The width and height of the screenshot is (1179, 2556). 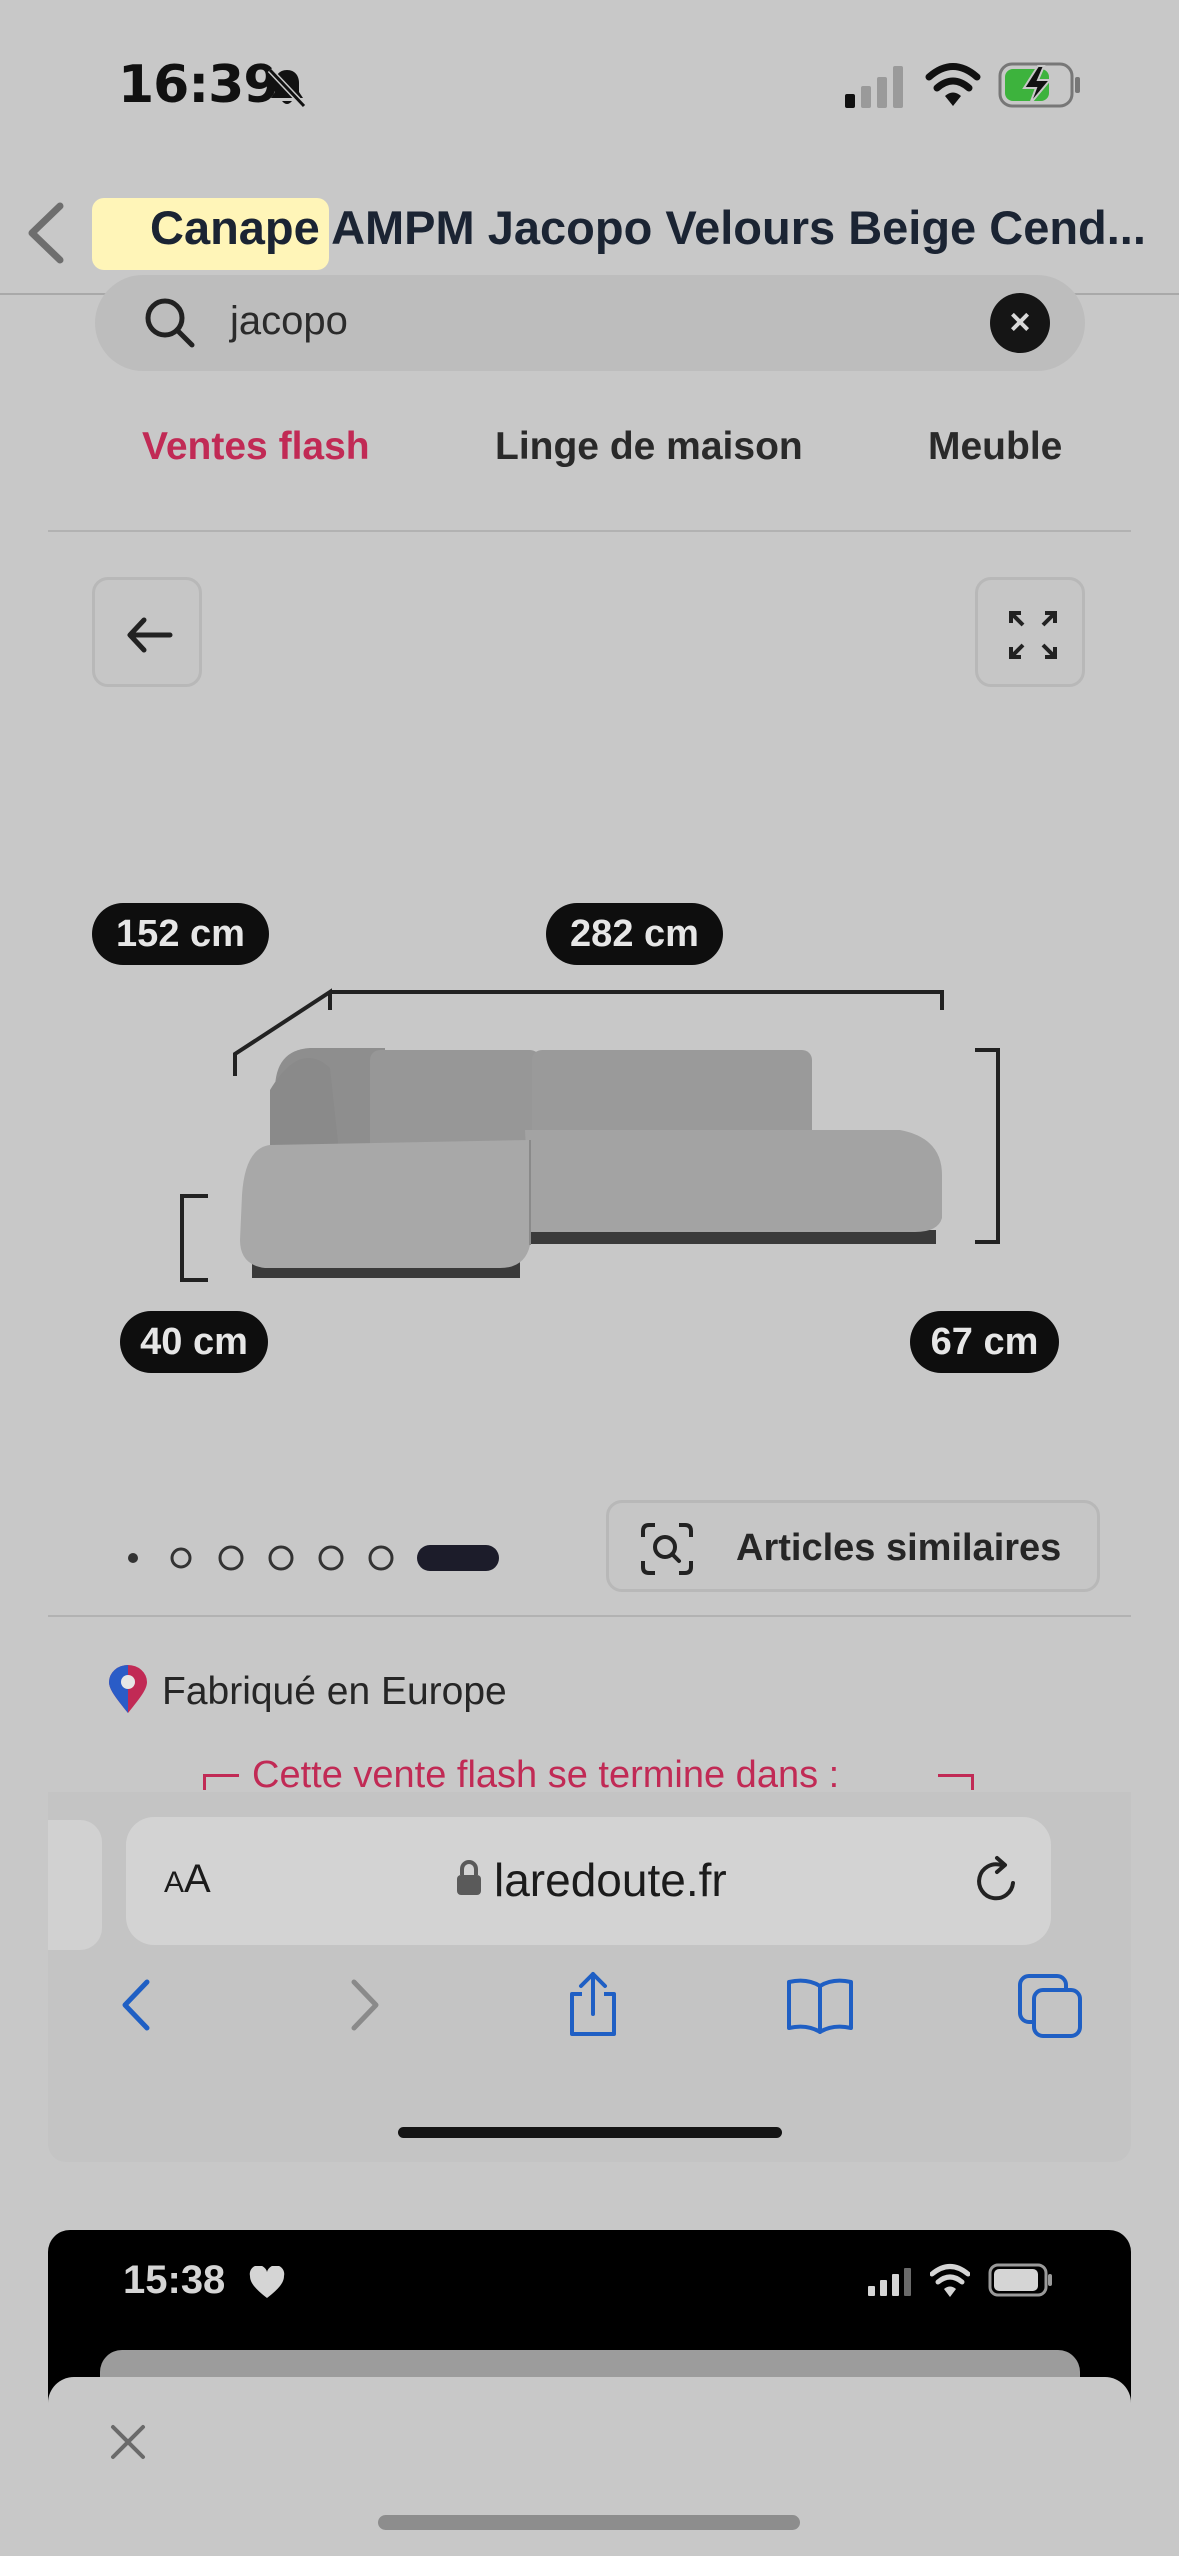 I want to click on bell-slash-icon, so click(x=287, y=88).